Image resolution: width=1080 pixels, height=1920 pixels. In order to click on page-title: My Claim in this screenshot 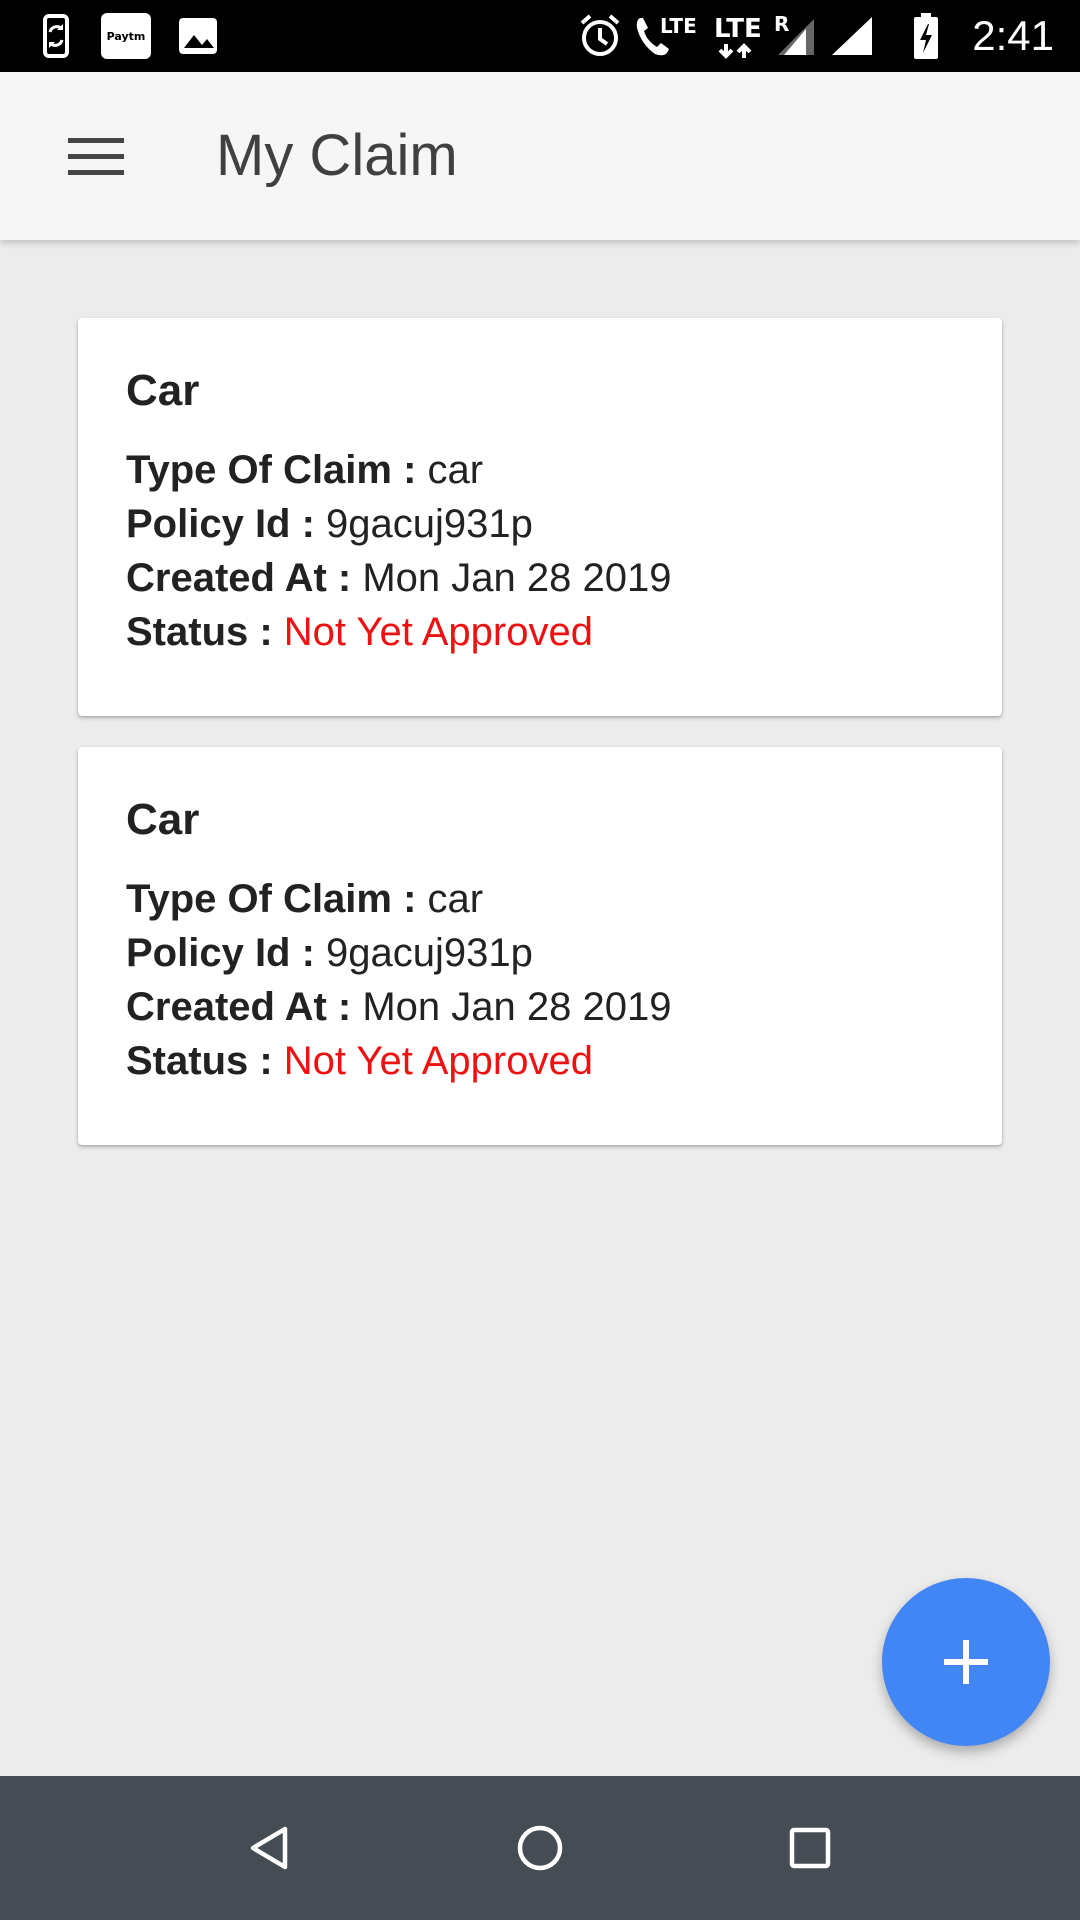, I will do `click(337, 155)`.